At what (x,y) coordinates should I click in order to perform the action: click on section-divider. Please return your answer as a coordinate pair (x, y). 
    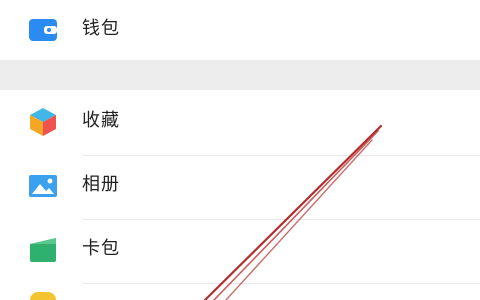
    Looking at the image, I should click on (240, 75).